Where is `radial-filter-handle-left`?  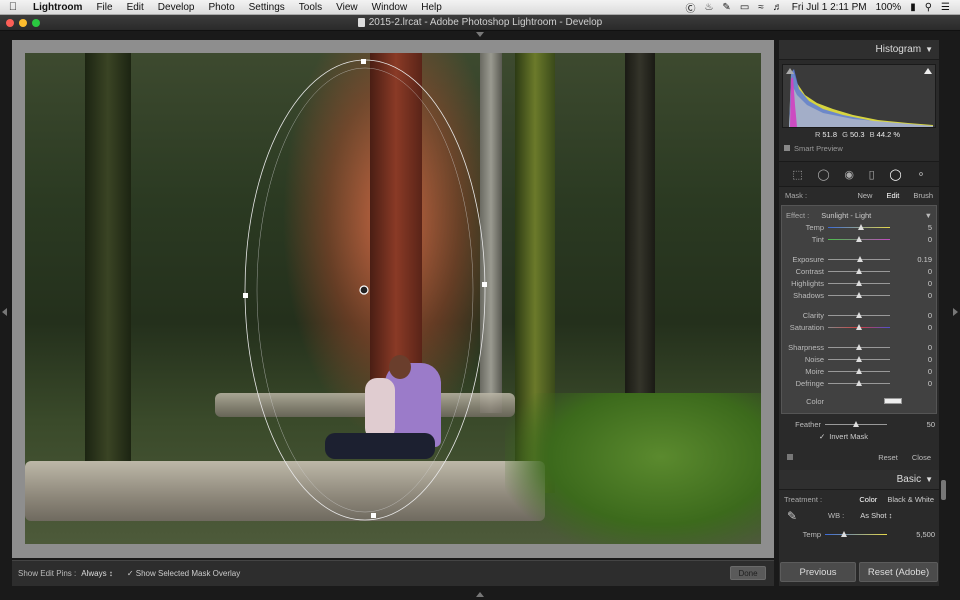
radial-filter-handle-left is located at coordinates (245, 295).